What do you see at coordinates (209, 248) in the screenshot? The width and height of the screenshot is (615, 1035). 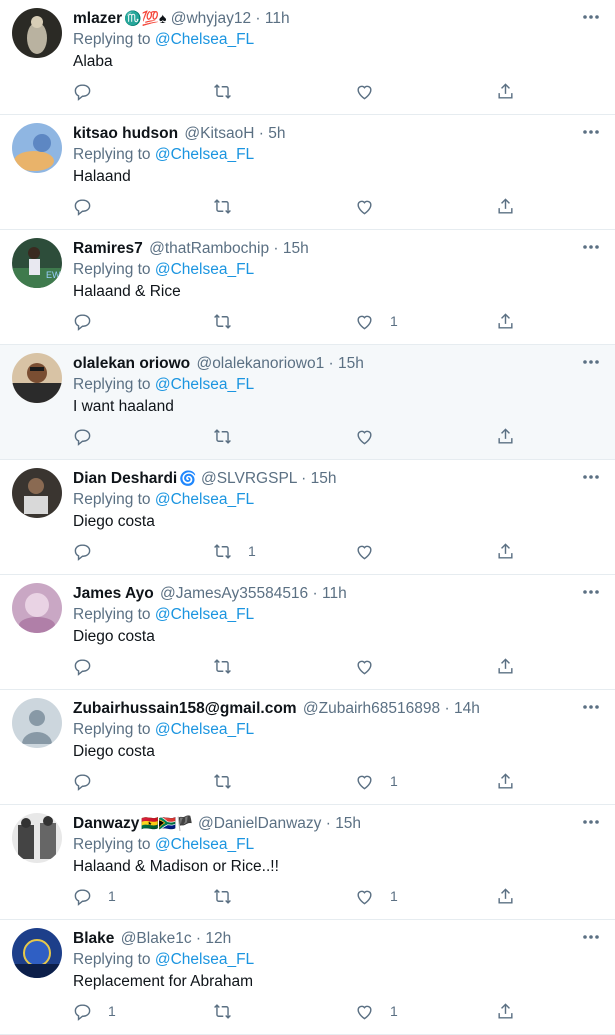 I see `user-handle: @thatRambochip` at bounding box center [209, 248].